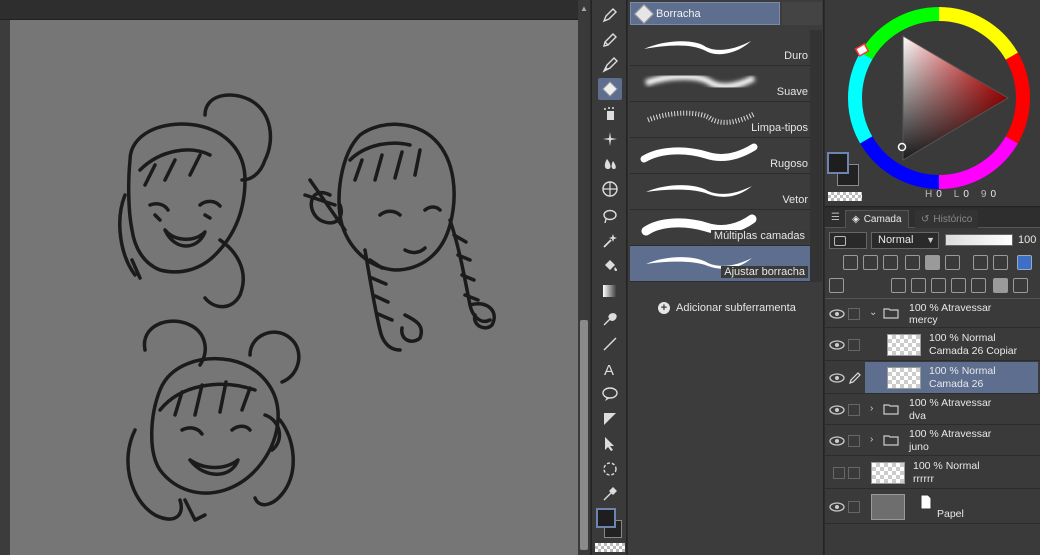  I want to click on new-raster-layer-icon, so click(898, 285).